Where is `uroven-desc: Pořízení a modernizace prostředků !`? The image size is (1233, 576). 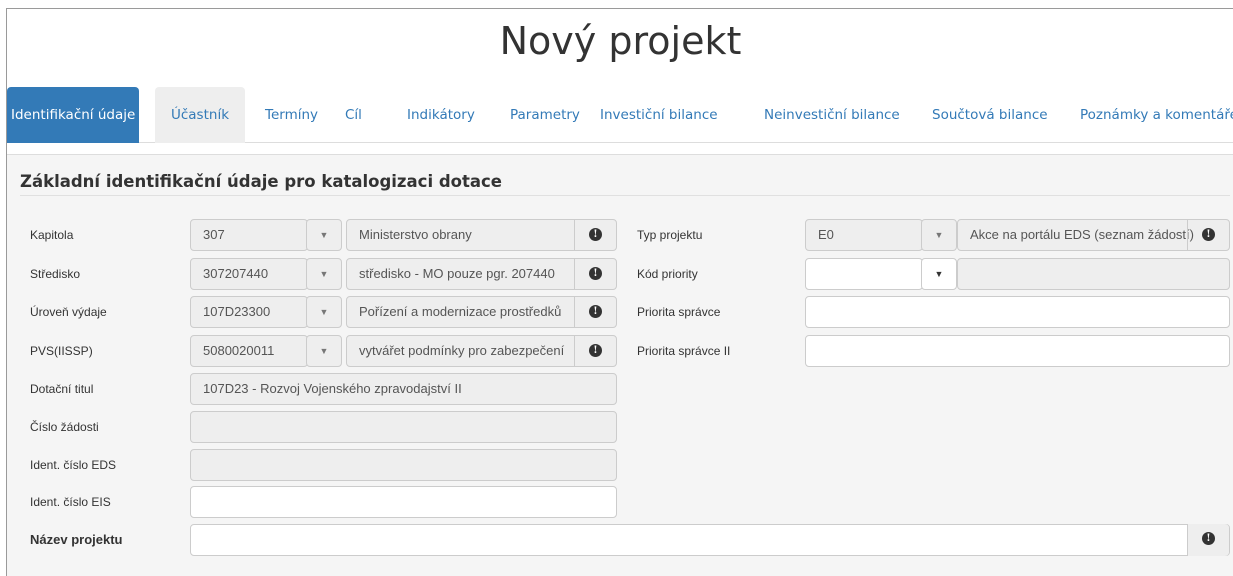 uroven-desc: Pořízení a modernizace prostředků ! is located at coordinates (481, 312).